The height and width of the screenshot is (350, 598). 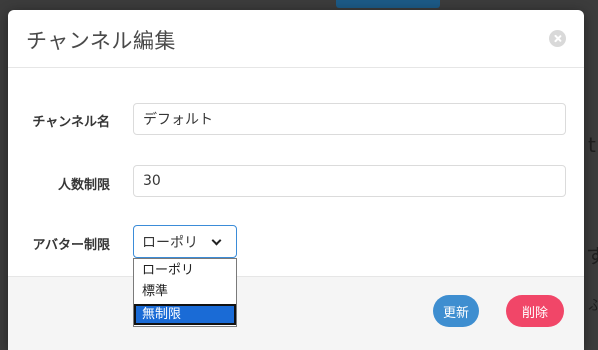 What do you see at coordinates (592, 256) in the screenshot?
I see `background-text-fragment: す` at bounding box center [592, 256].